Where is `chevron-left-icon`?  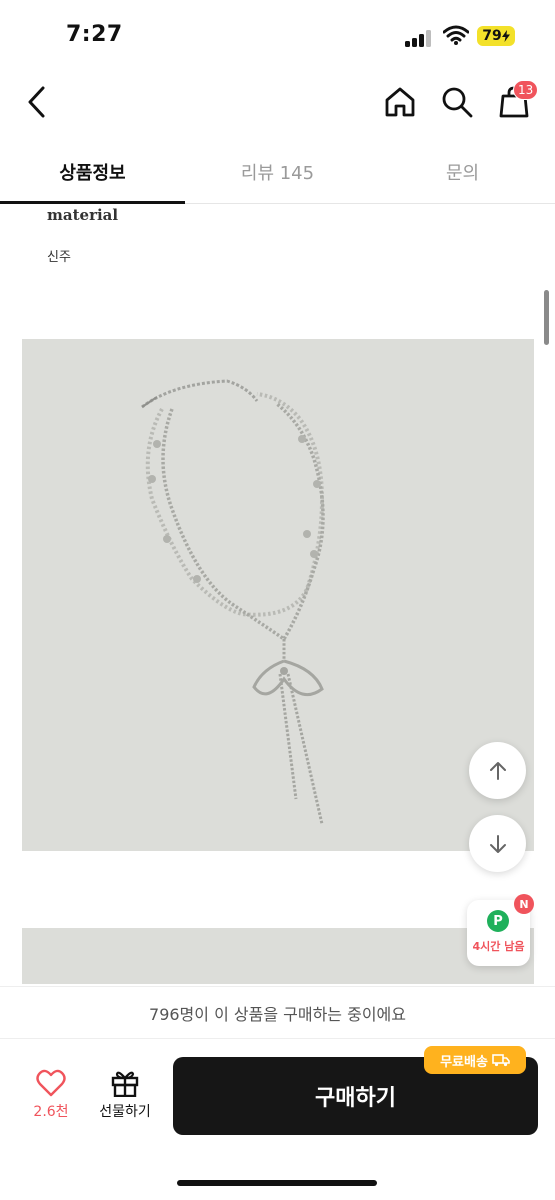 chevron-left-icon is located at coordinates (36, 102).